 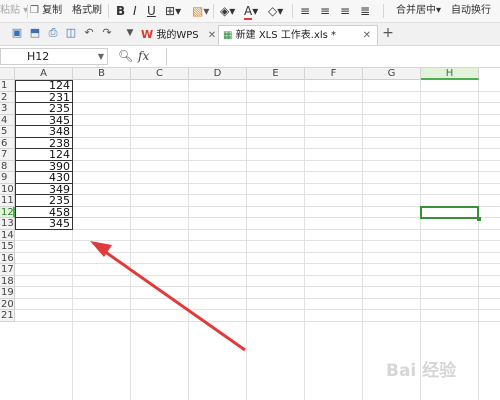 I want to click on arrow-shaft, so click(x=174, y=300).